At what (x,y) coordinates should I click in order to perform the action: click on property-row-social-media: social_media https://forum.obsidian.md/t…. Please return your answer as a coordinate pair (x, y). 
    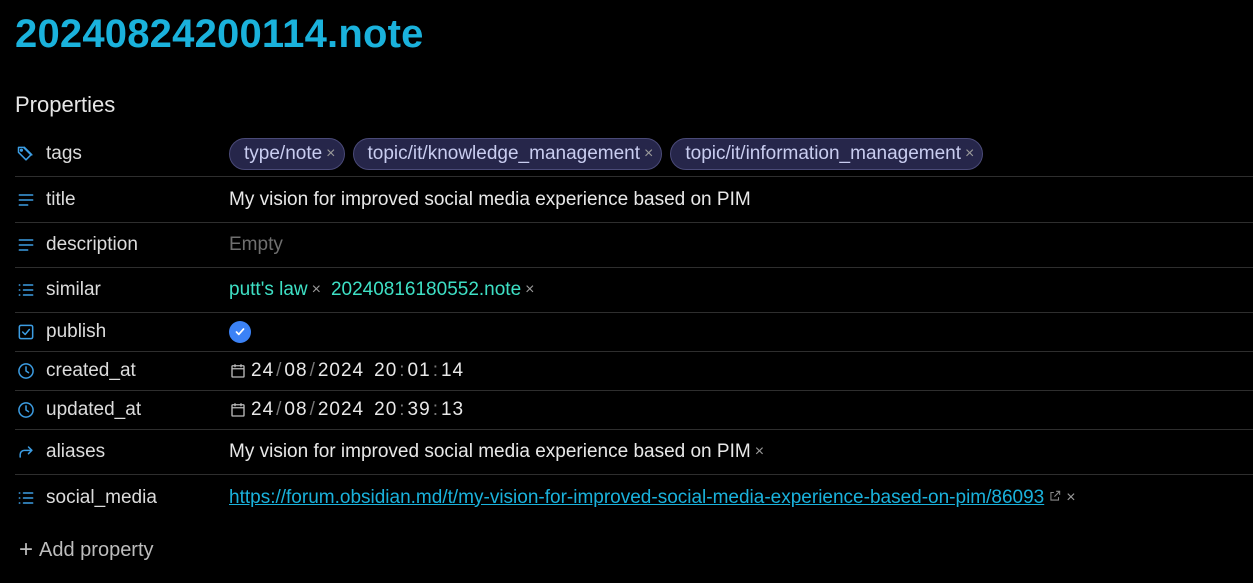
    Looking at the image, I should click on (634, 497).